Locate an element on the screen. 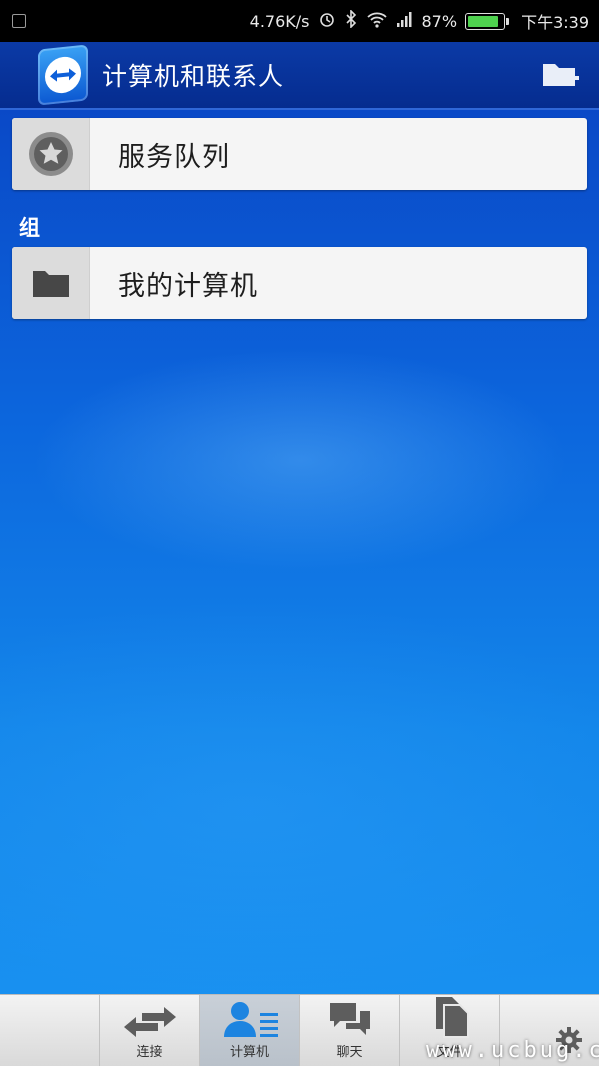 This screenshot has width=599, height=1066. notification-icon is located at coordinates (19, 21).